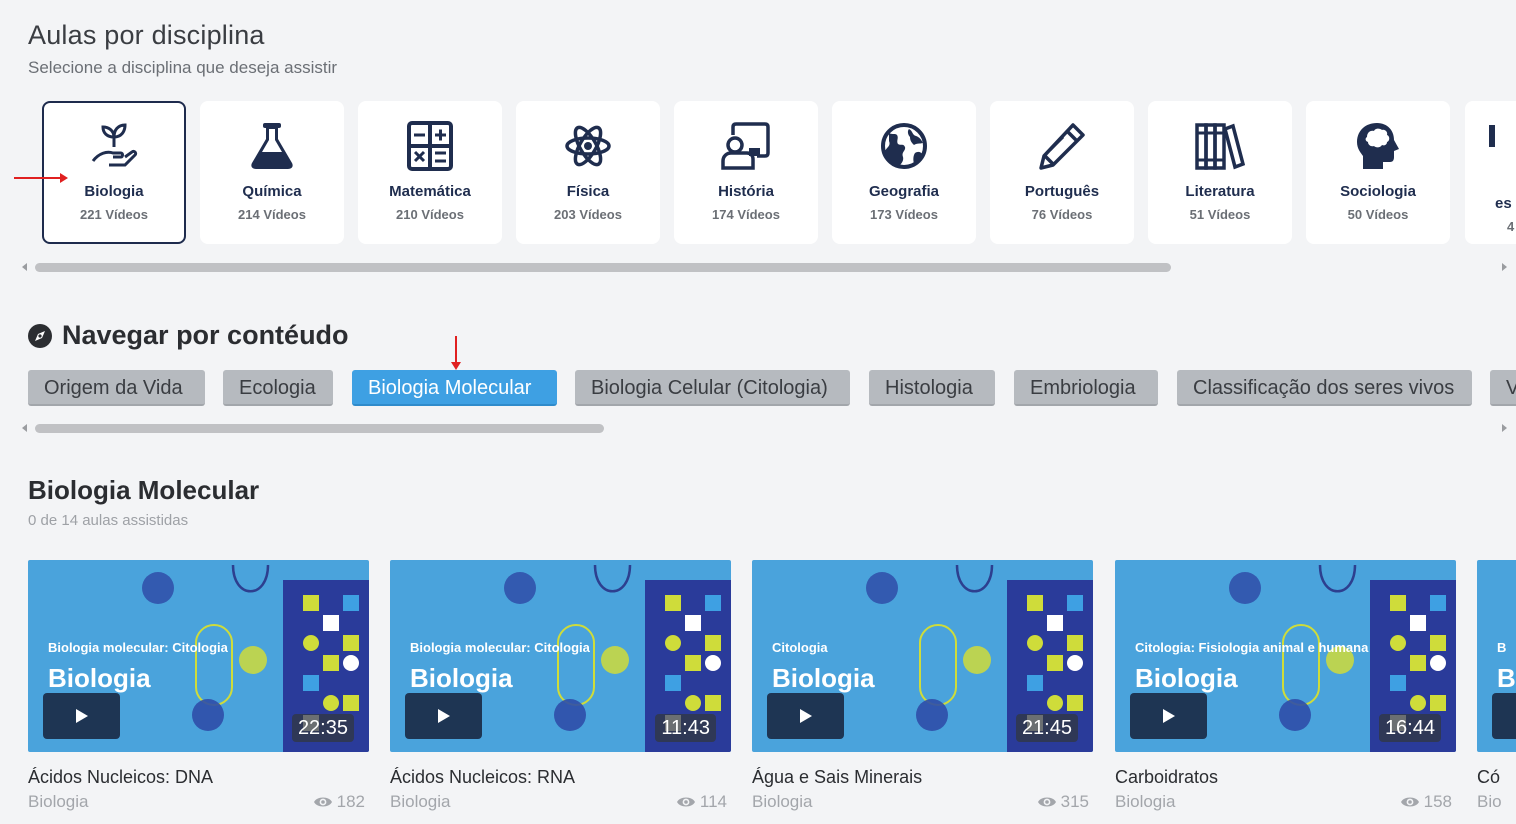 The width and height of the screenshot is (1516, 824). Describe the element at coordinates (746, 172) in the screenshot. I see `discipline-card-historia: História 174 Vídeos` at that location.